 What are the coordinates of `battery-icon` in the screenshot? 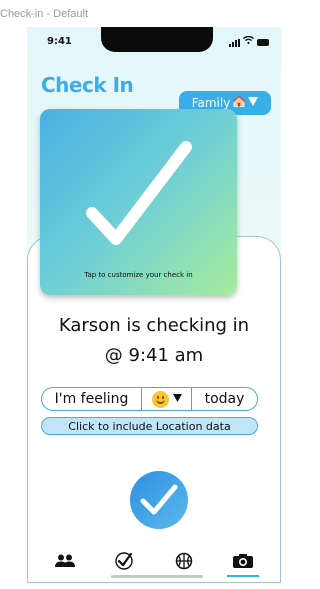 It's located at (263, 42).